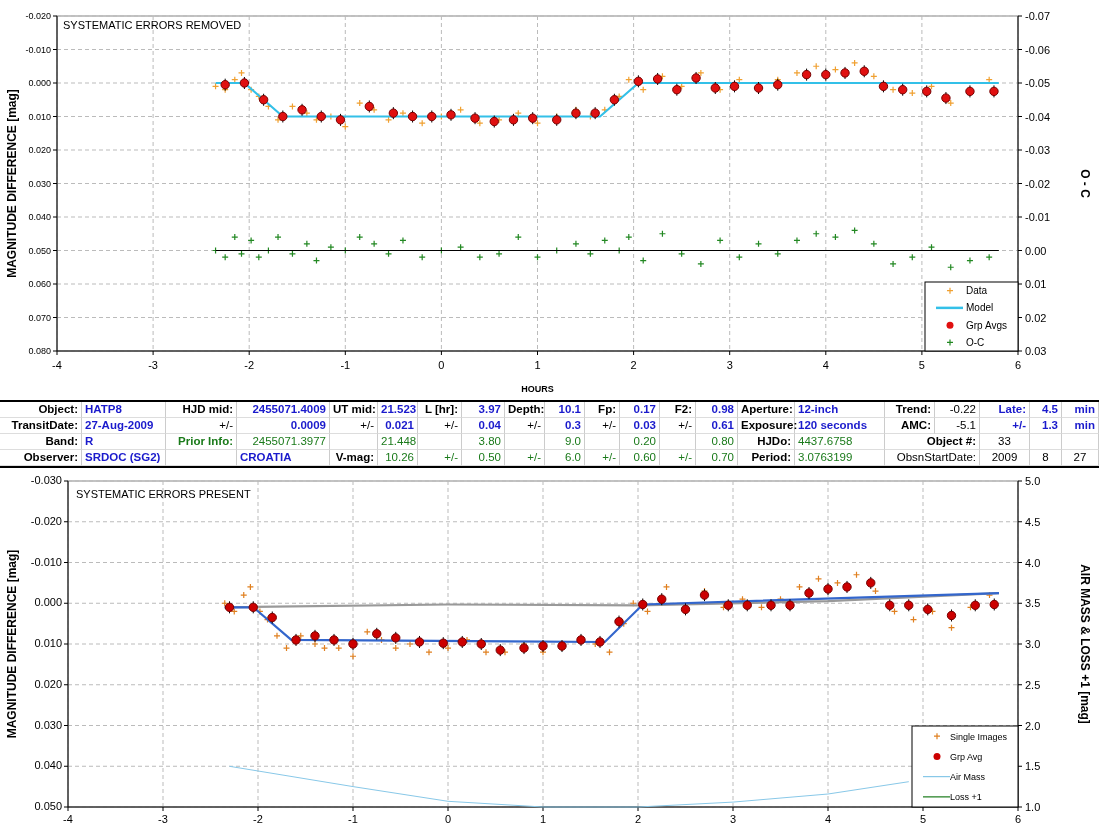  What do you see at coordinates (12, 644) in the screenshot?
I see `axis-title: MAGNITUDE DIFFERENCE [mag]` at bounding box center [12, 644].